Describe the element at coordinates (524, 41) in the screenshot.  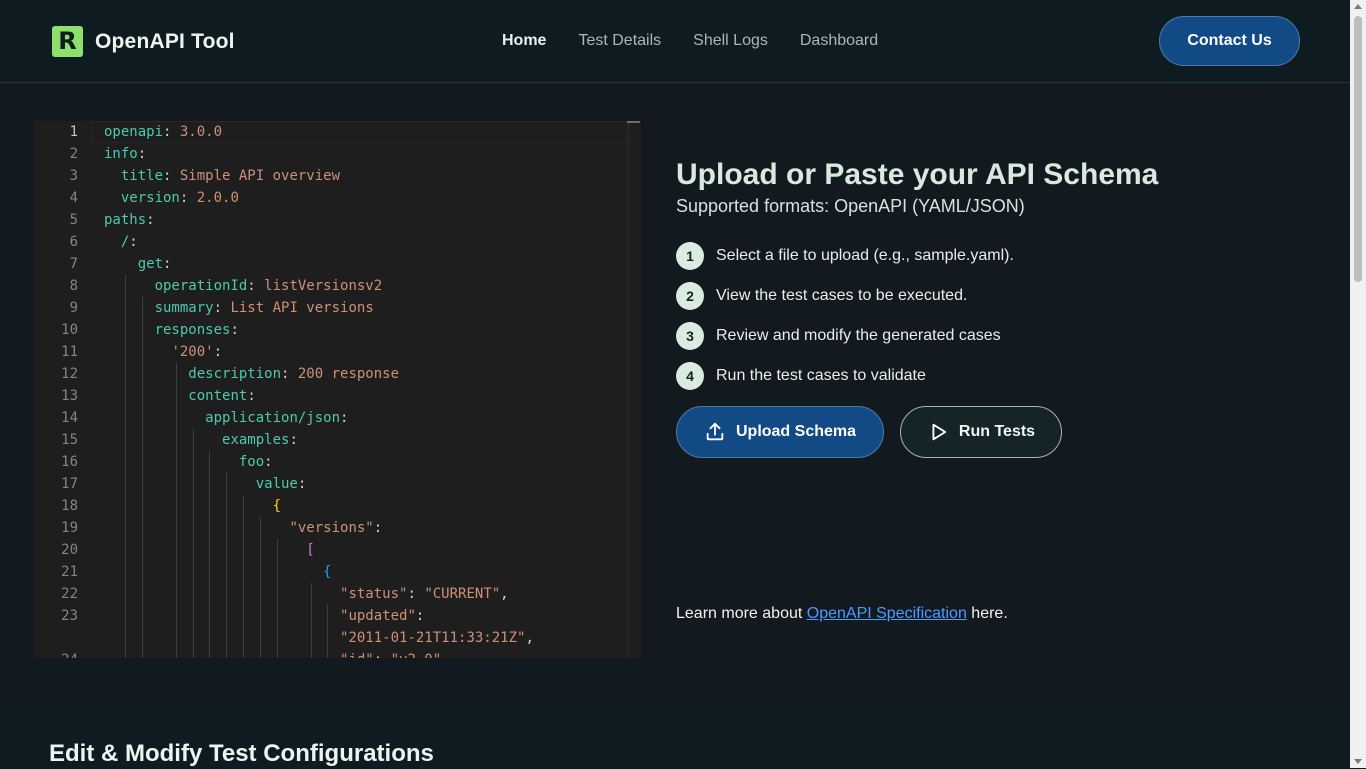
I see `nav-home: Home` at that location.